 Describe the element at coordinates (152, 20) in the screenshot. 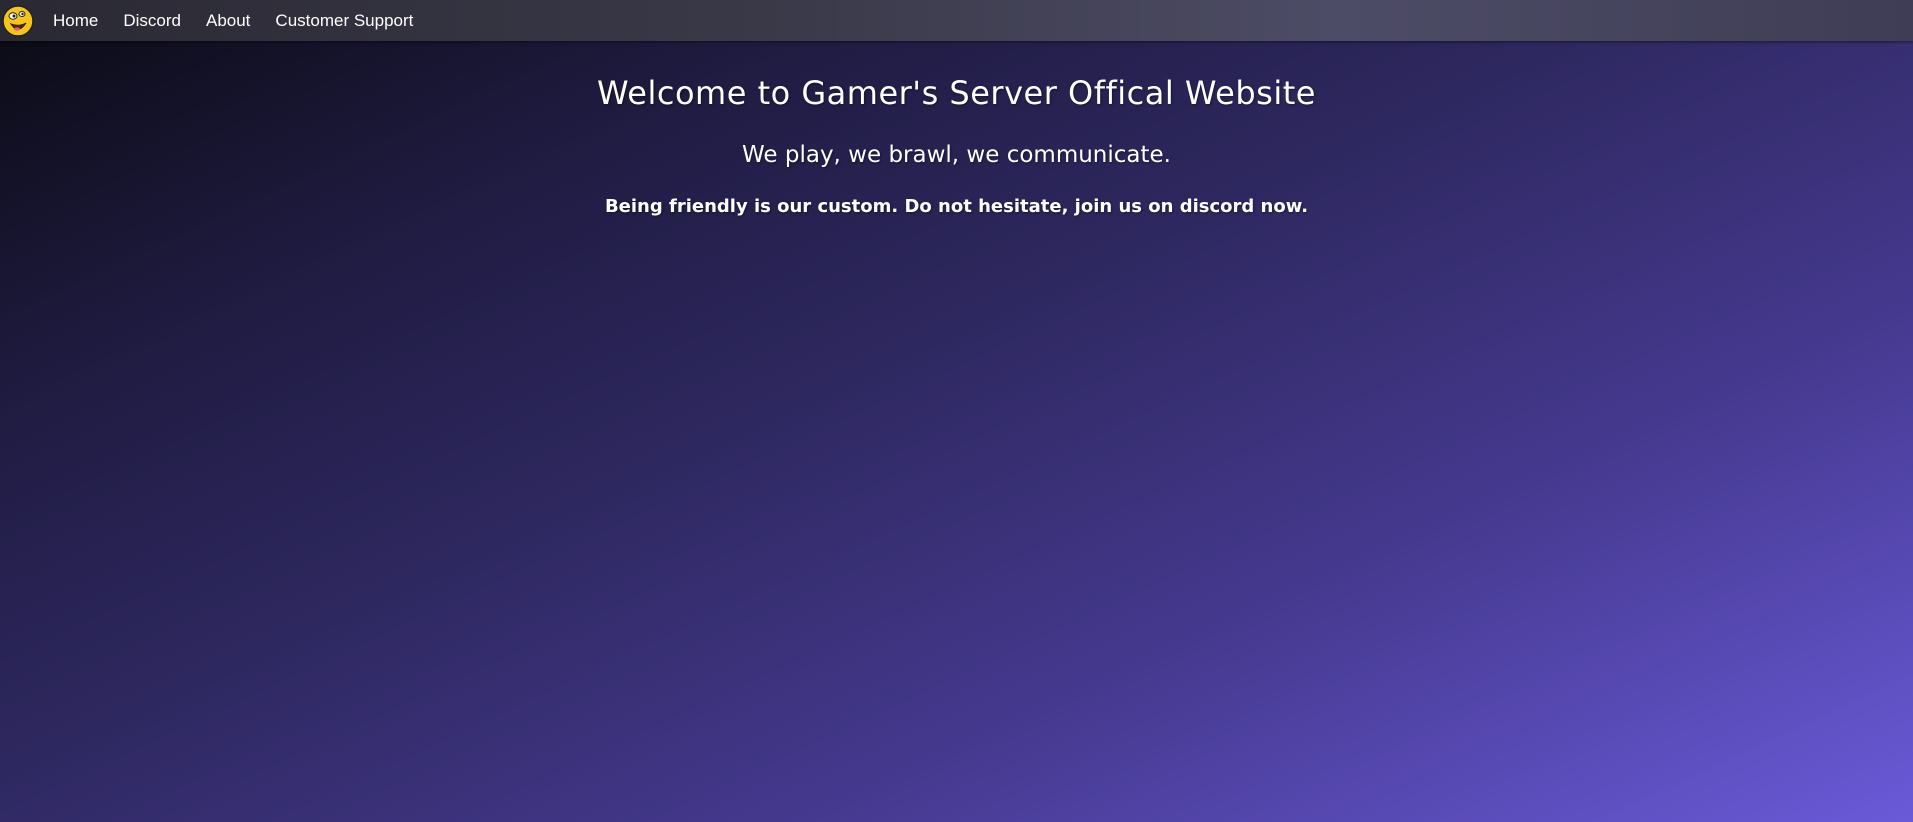

I see `nav-link-discord: Discord` at that location.